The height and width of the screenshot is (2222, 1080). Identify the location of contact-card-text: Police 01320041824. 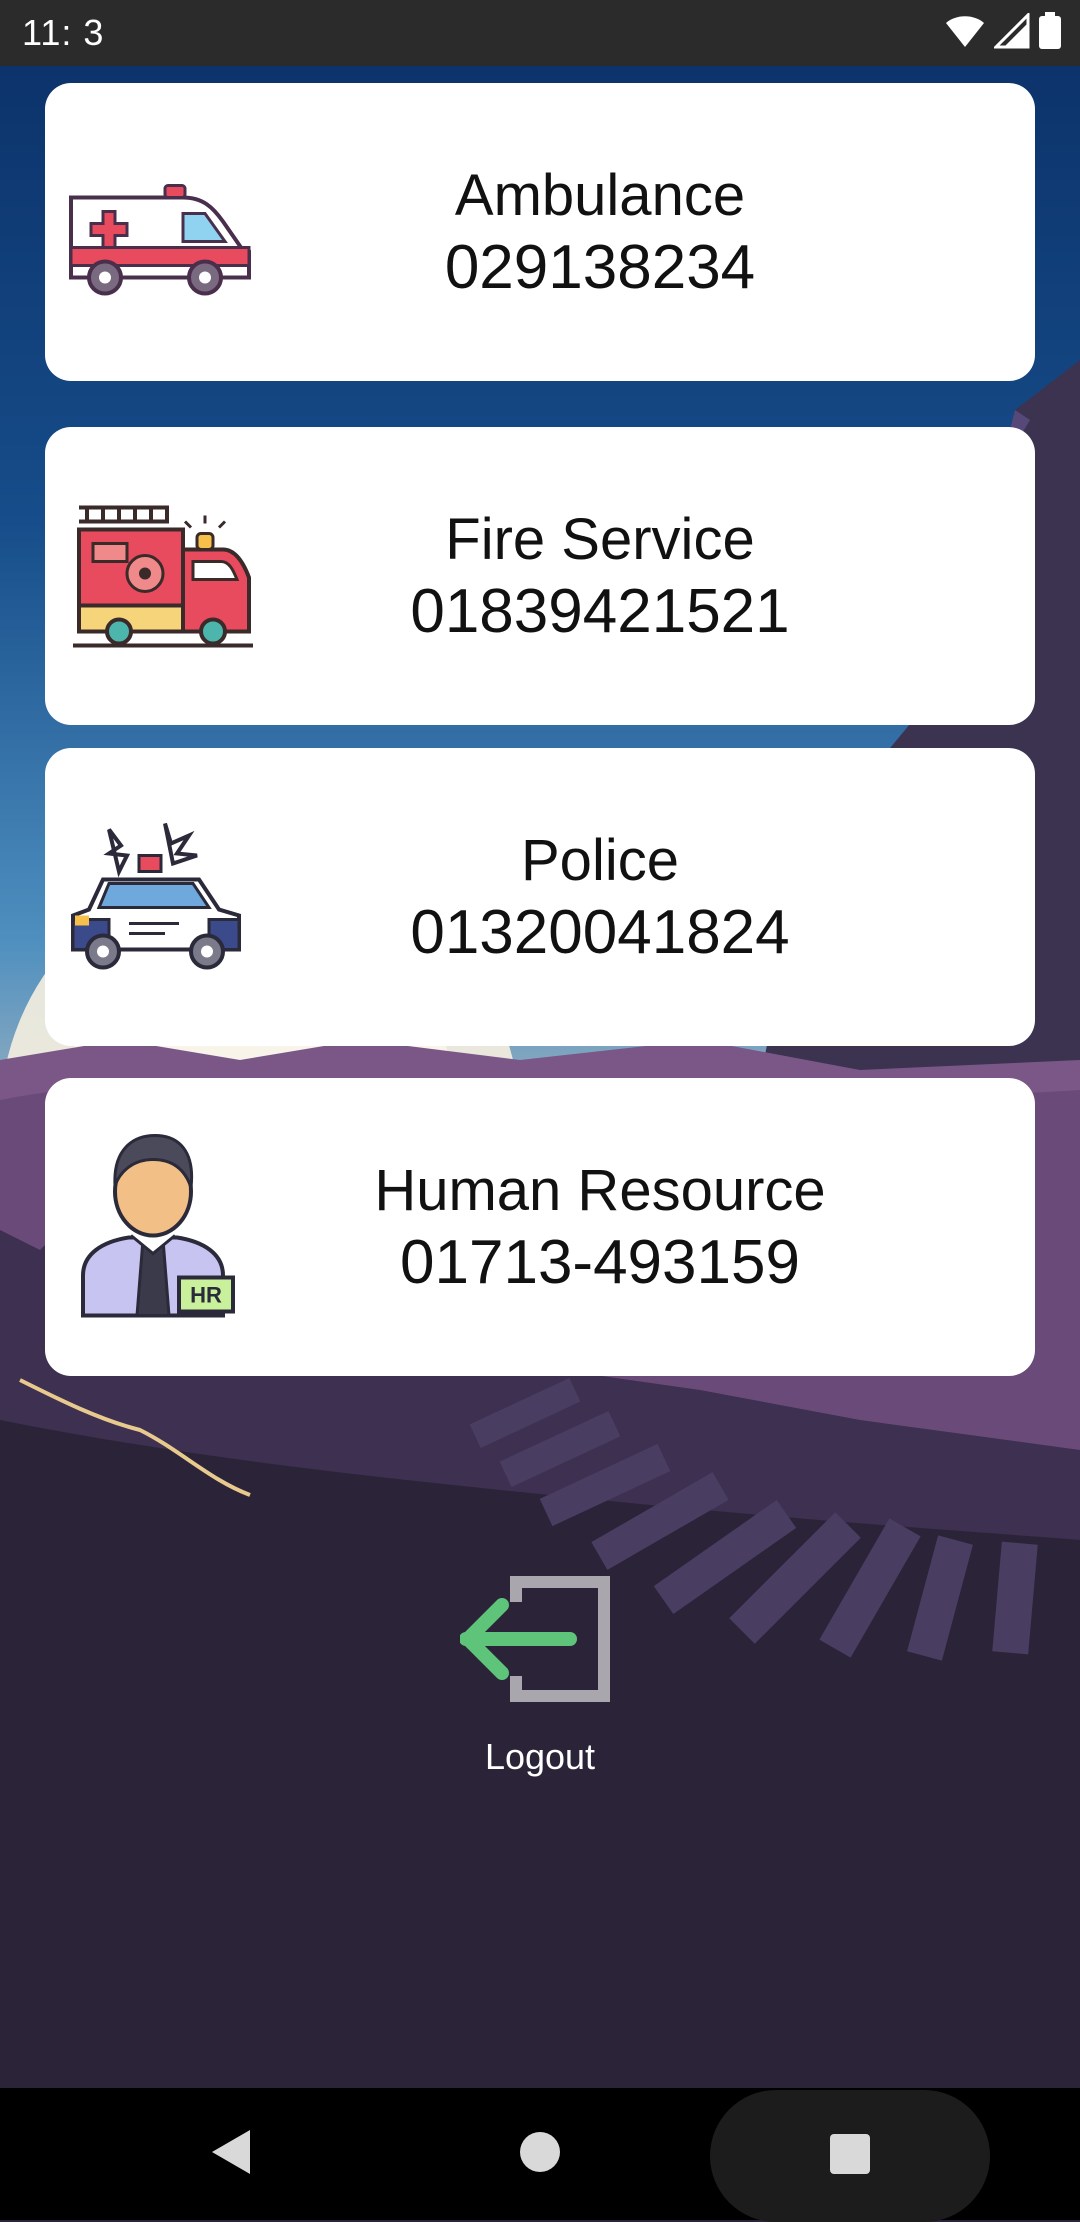
(600, 897).